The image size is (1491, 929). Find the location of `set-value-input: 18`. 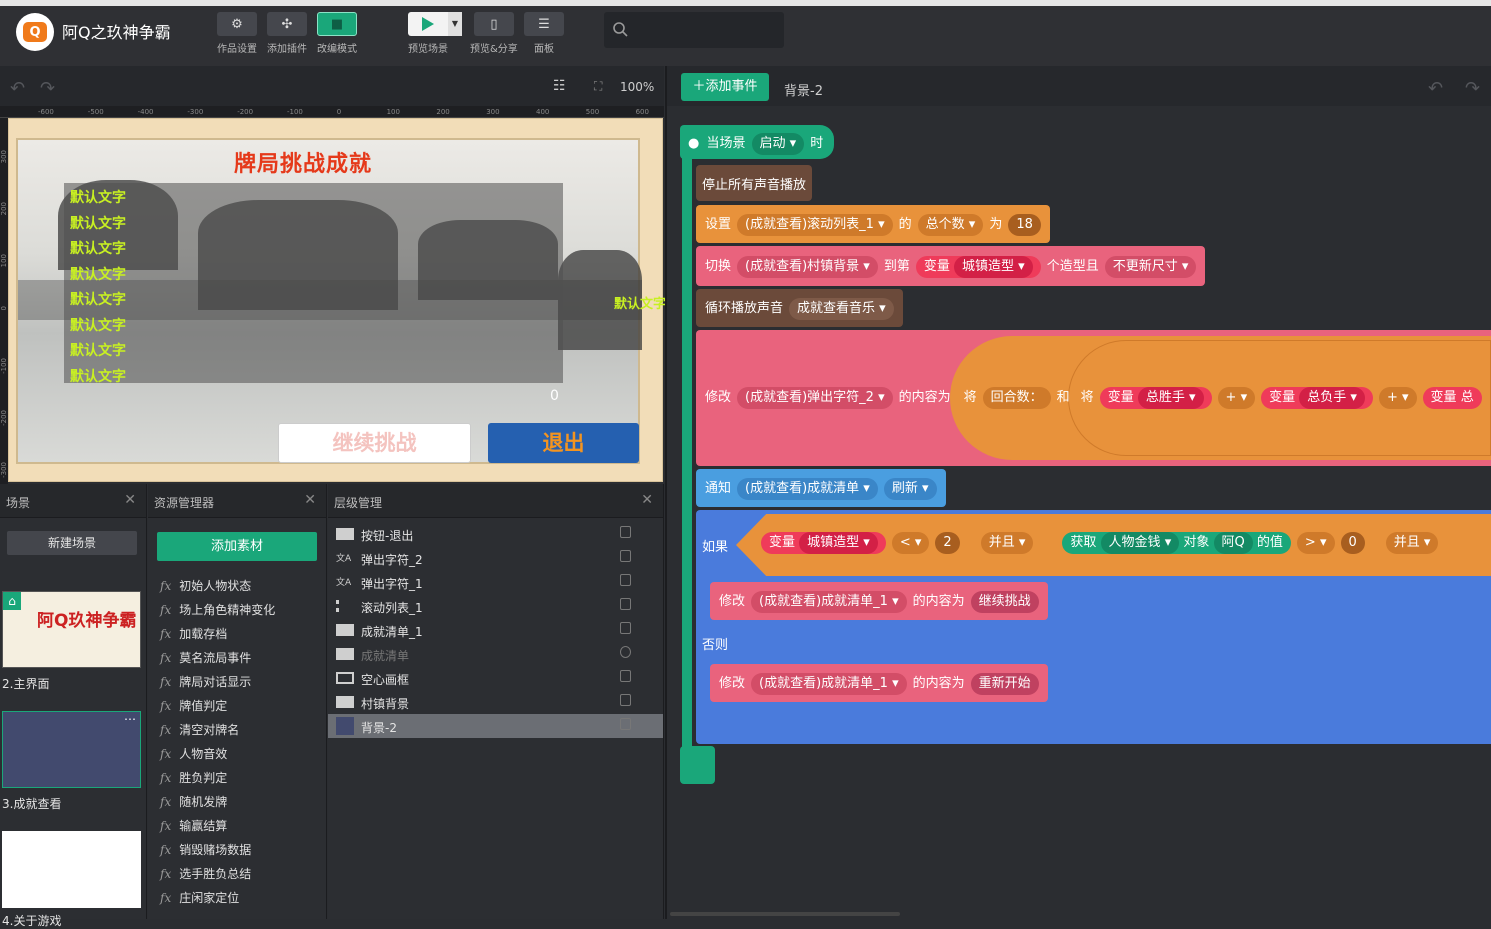

set-value-input: 18 is located at coordinates (1024, 225).